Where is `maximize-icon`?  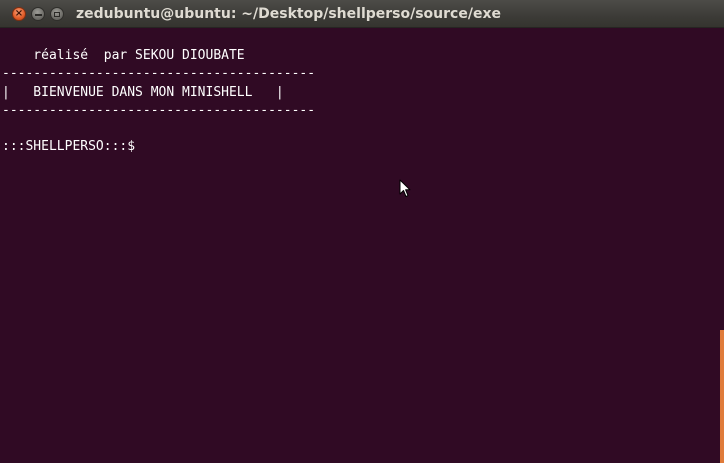 maximize-icon is located at coordinates (57, 14).